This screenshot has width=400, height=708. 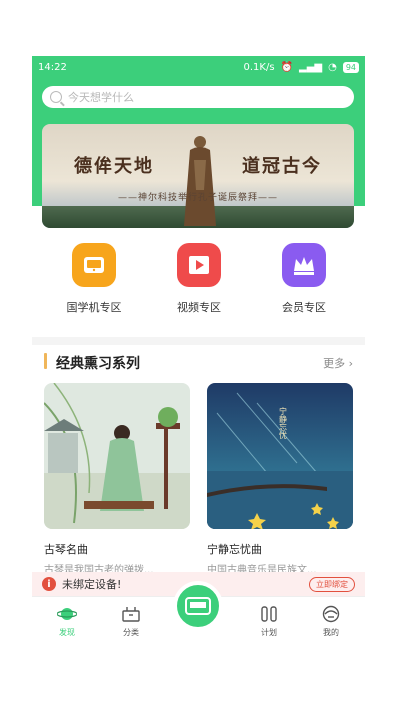 I want to click on category-row: 国学机专区 视频专区 会员专区, so click(x=198, y=283).